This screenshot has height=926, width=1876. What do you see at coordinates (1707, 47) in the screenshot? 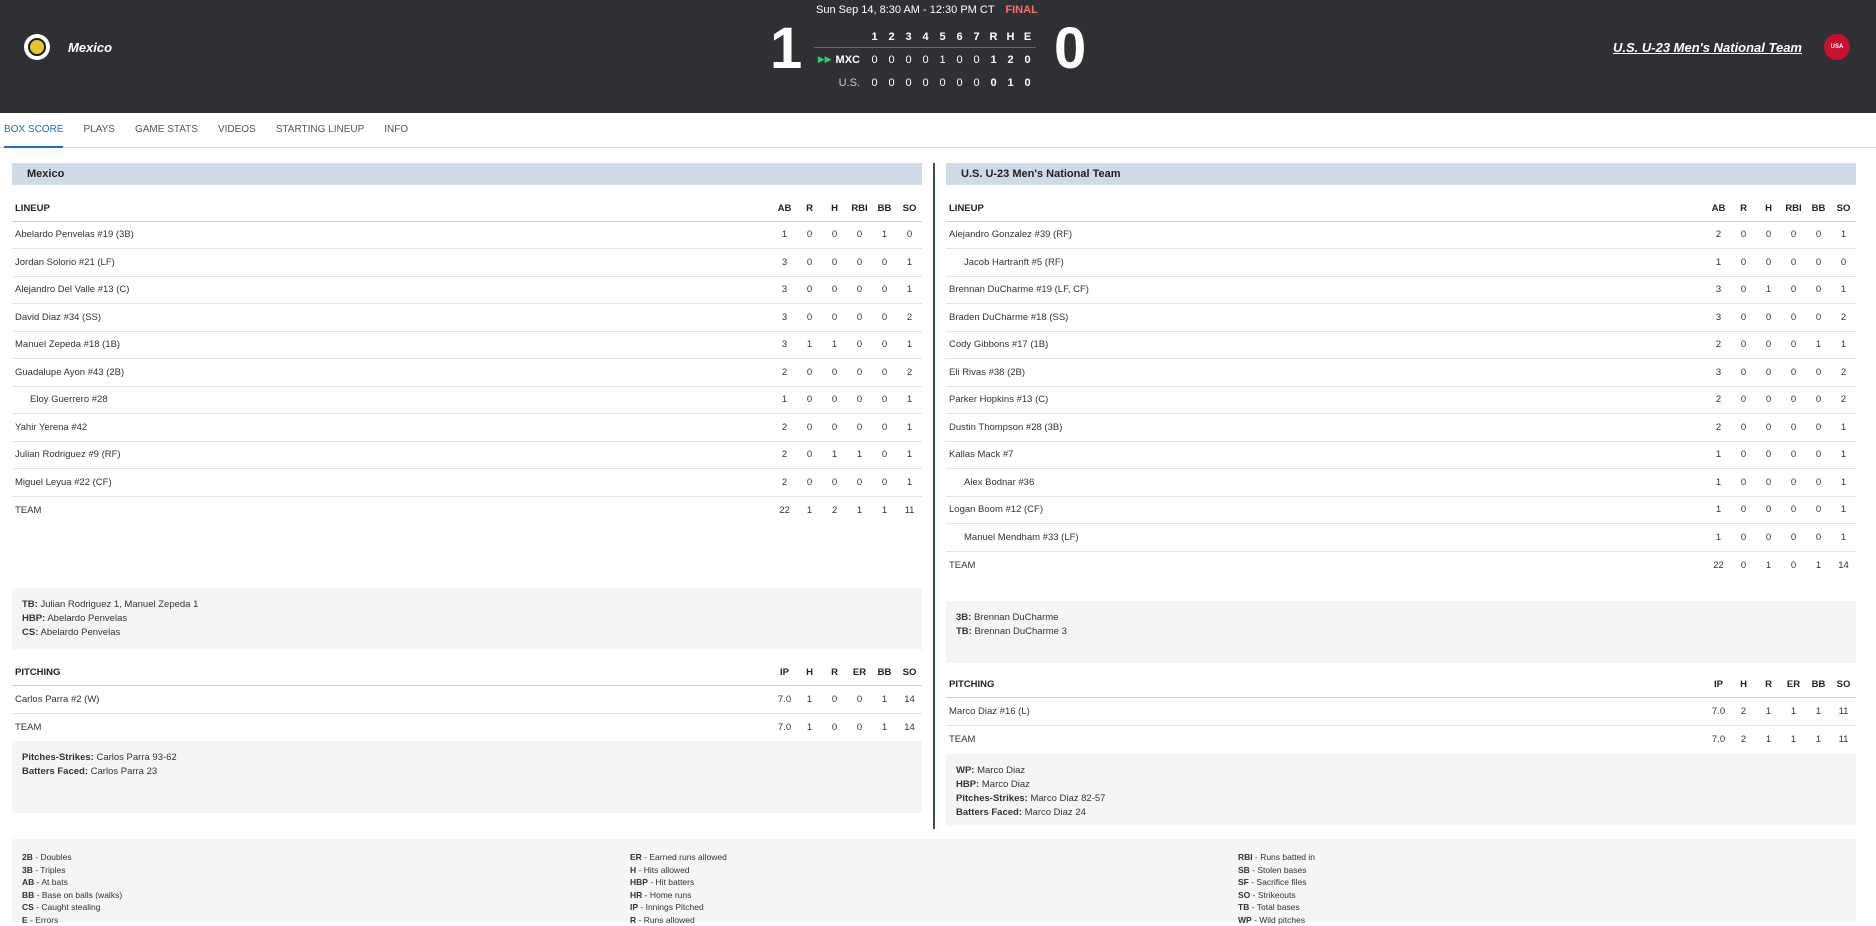
I see `home-team-name: U.S. U-23 Men's National Team` at bounding box center [1707, 47].